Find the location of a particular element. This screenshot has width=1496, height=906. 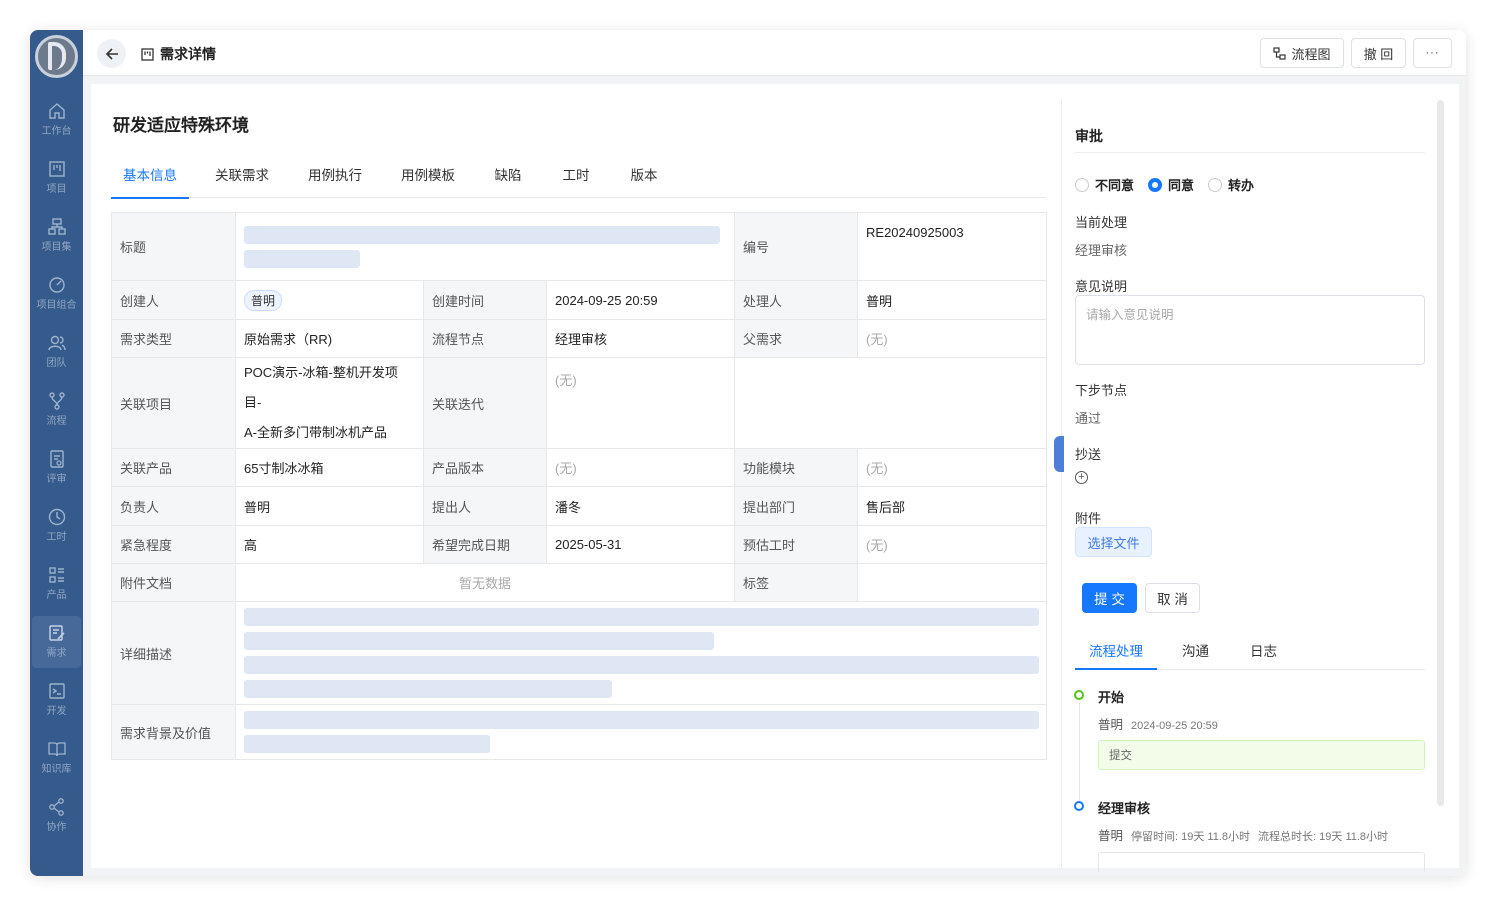

revoke-button: 撤 回 is located at coordinates (1378, 53).